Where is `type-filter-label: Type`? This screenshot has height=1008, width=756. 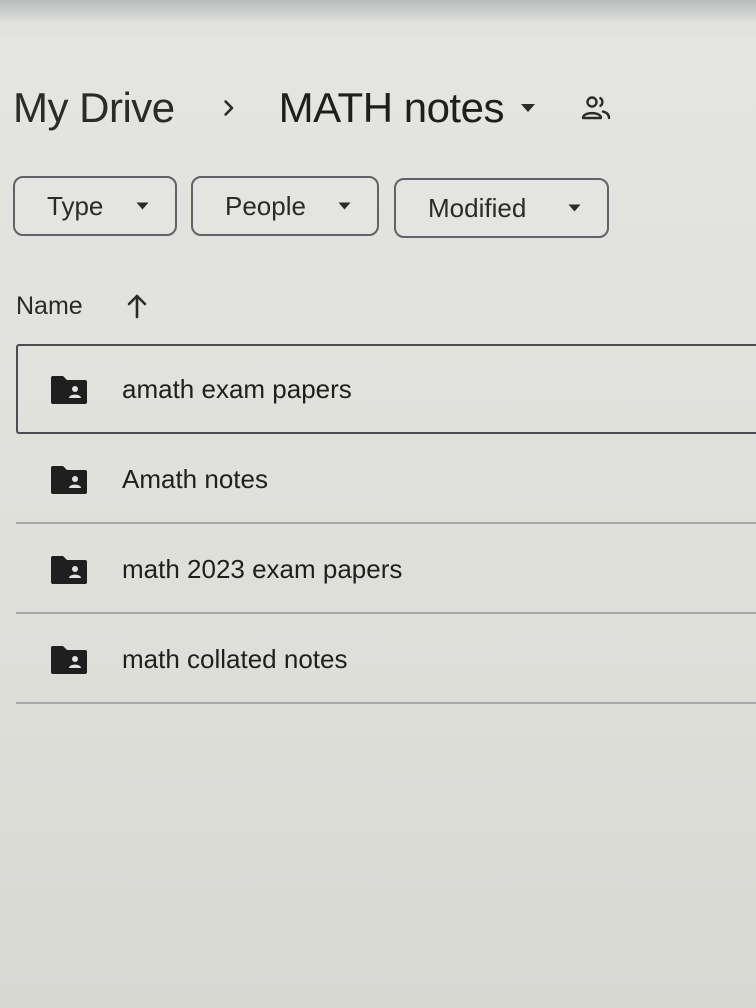 type-filter-label: Type is located at coordinates (75, 205).